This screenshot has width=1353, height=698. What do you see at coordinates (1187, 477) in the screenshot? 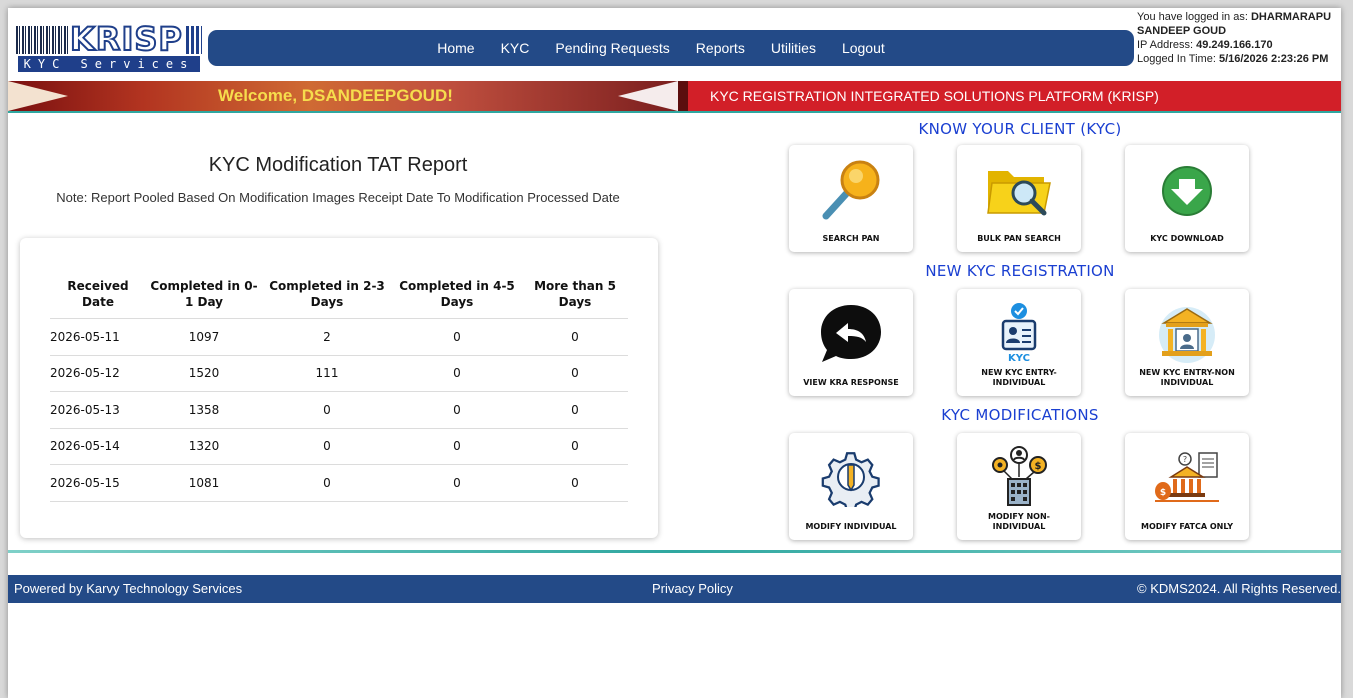
I see `bank-documents-icon: ? $` at bounding box center [1187, 477].